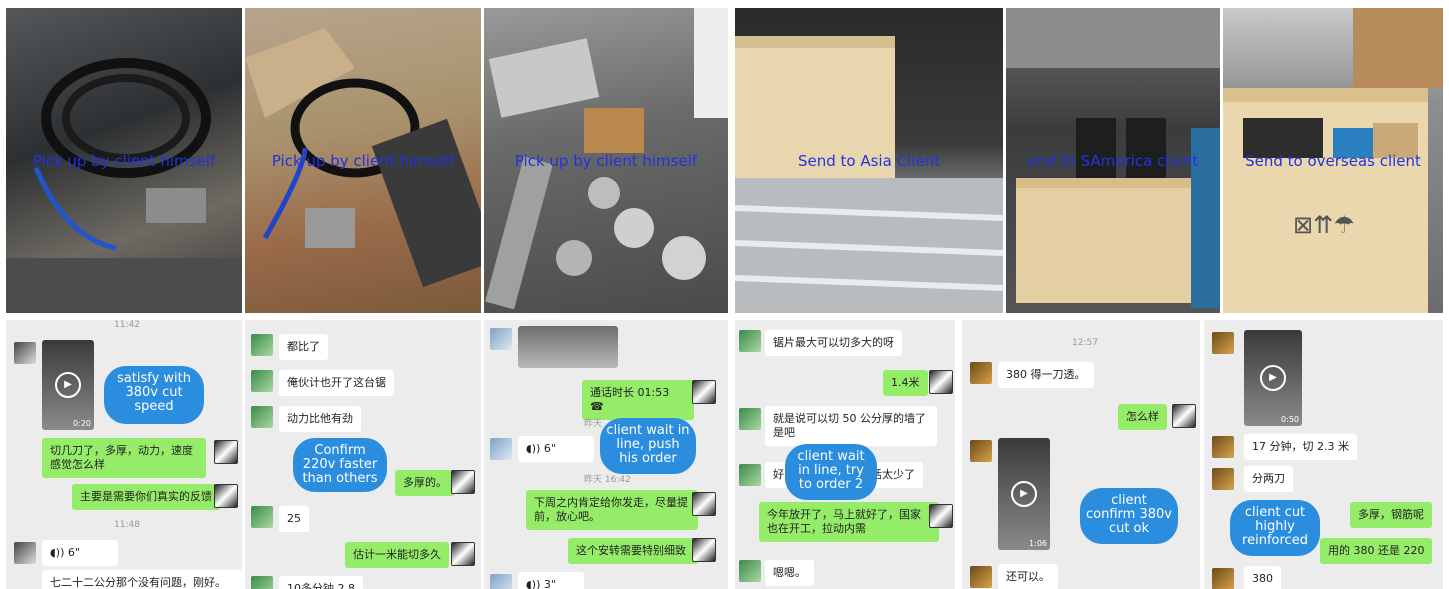 This screenshot has height=589, width=1449. I want to click on photo-1: Pick up by client himself, so click(124, 160).